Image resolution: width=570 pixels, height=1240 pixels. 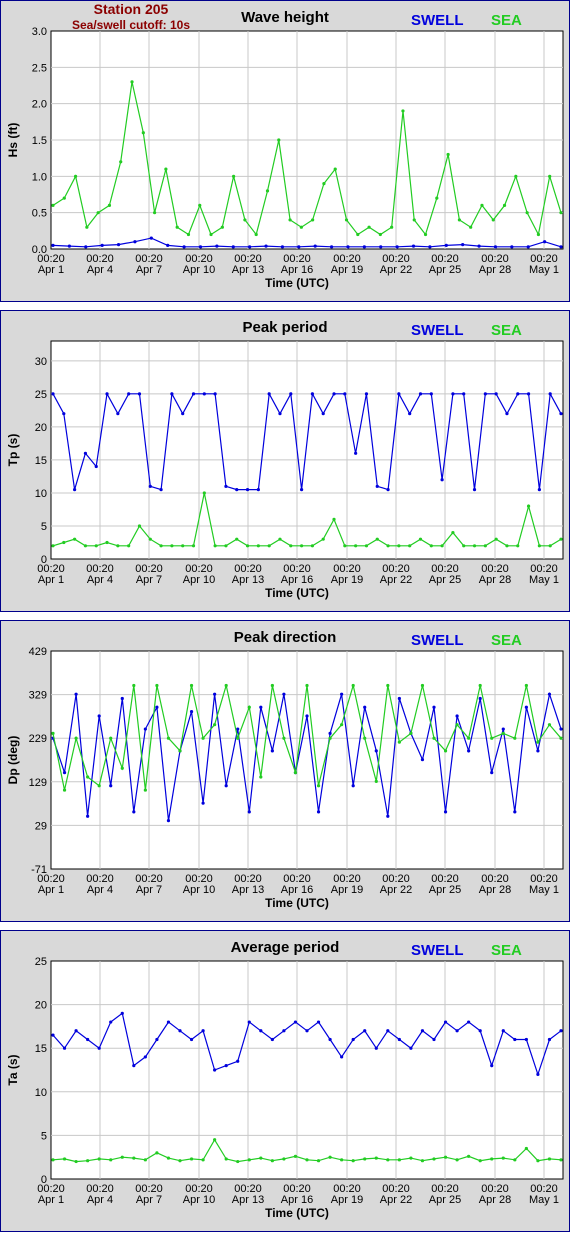 What do you see at coordinates (445, 270) in the screenshot?
I see `x-tick-date: Apr 25` at bounding box center [445, 270].